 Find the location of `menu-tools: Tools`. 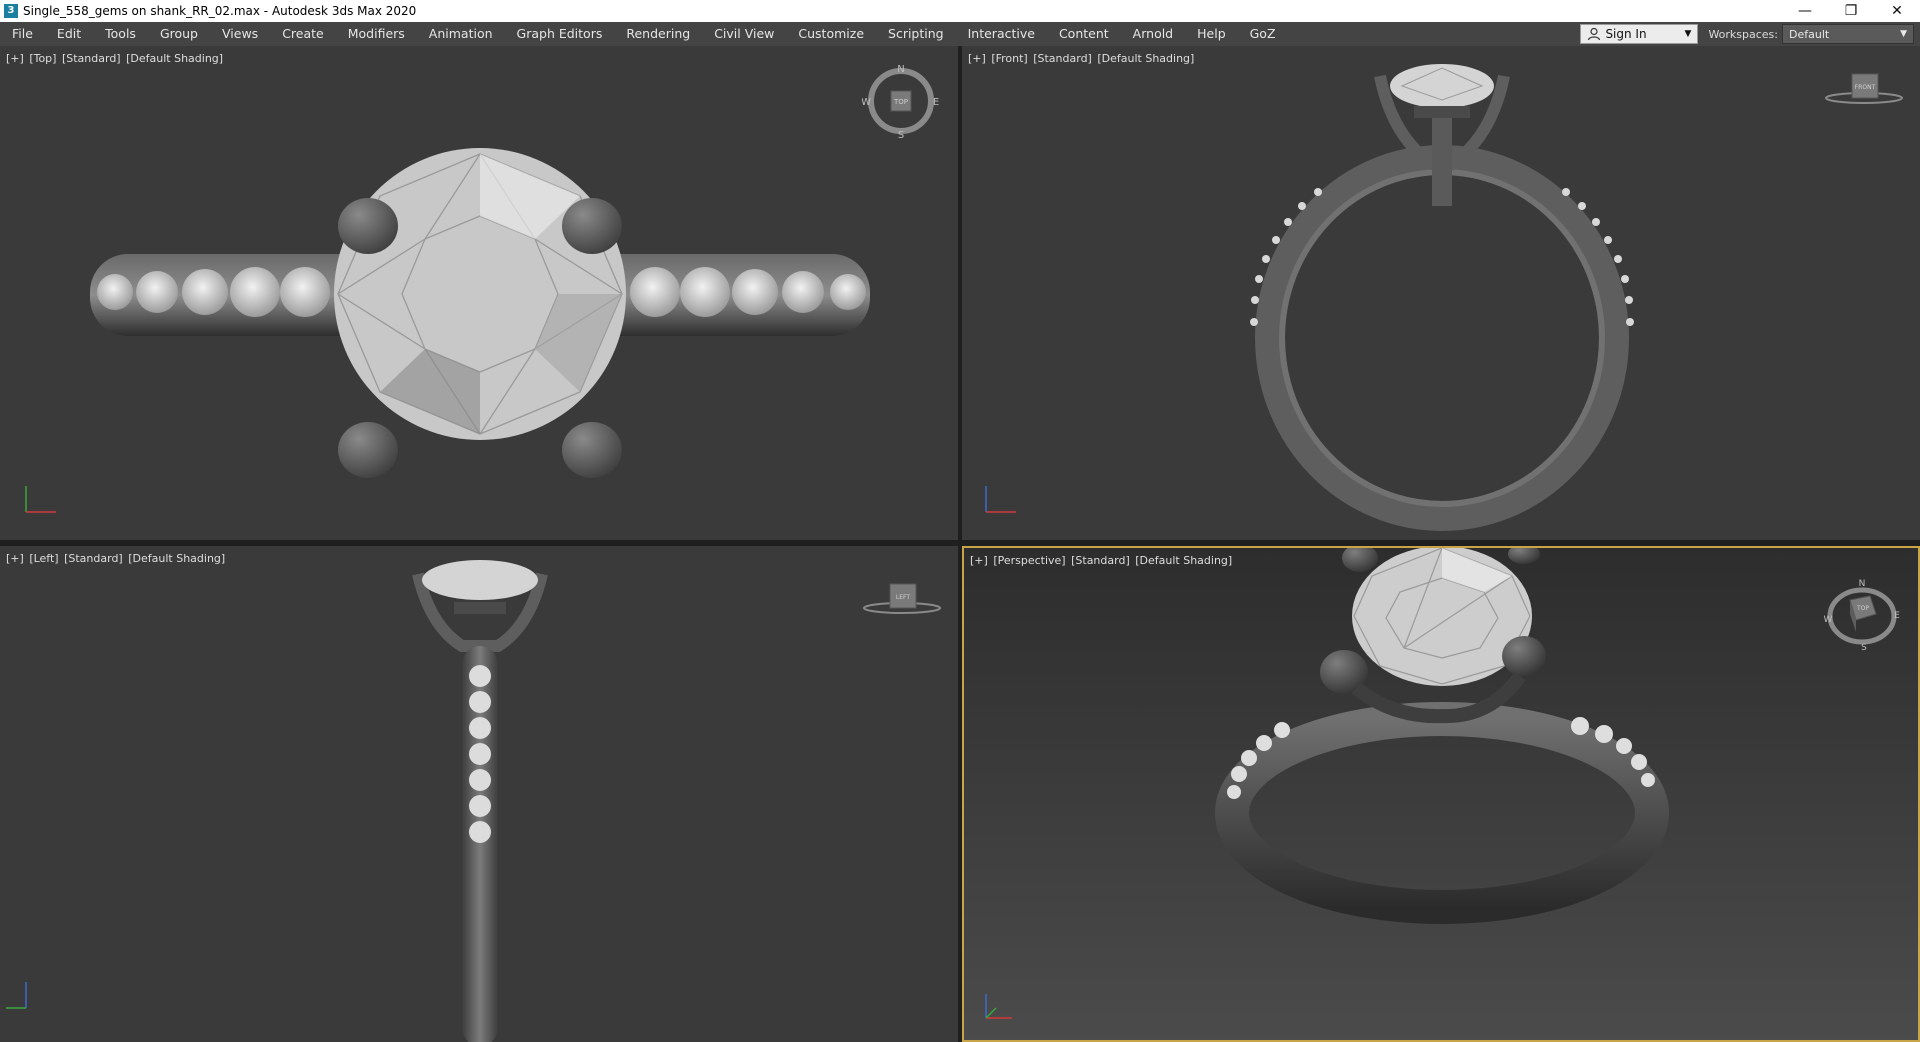

menu-tools: Tools is located at coordinates (120, 34).